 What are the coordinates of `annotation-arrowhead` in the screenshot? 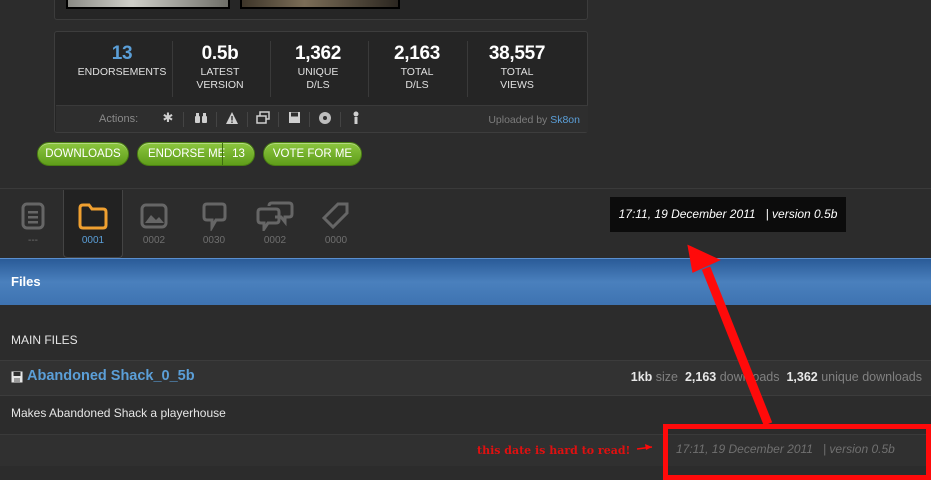 It's located at (704, 258).